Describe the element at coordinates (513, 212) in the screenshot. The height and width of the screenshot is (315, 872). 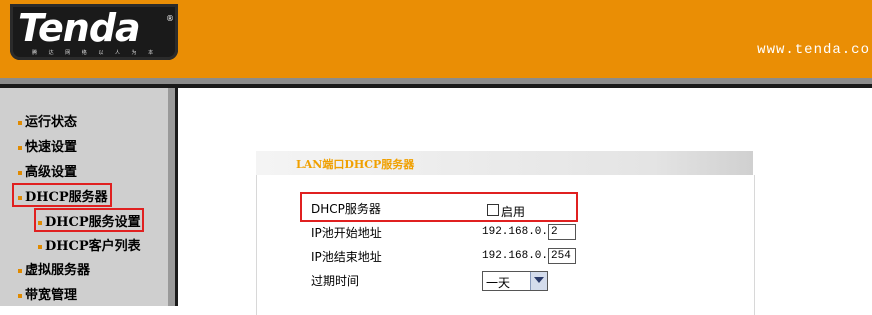
I see `enable-label: 启用` at that location.